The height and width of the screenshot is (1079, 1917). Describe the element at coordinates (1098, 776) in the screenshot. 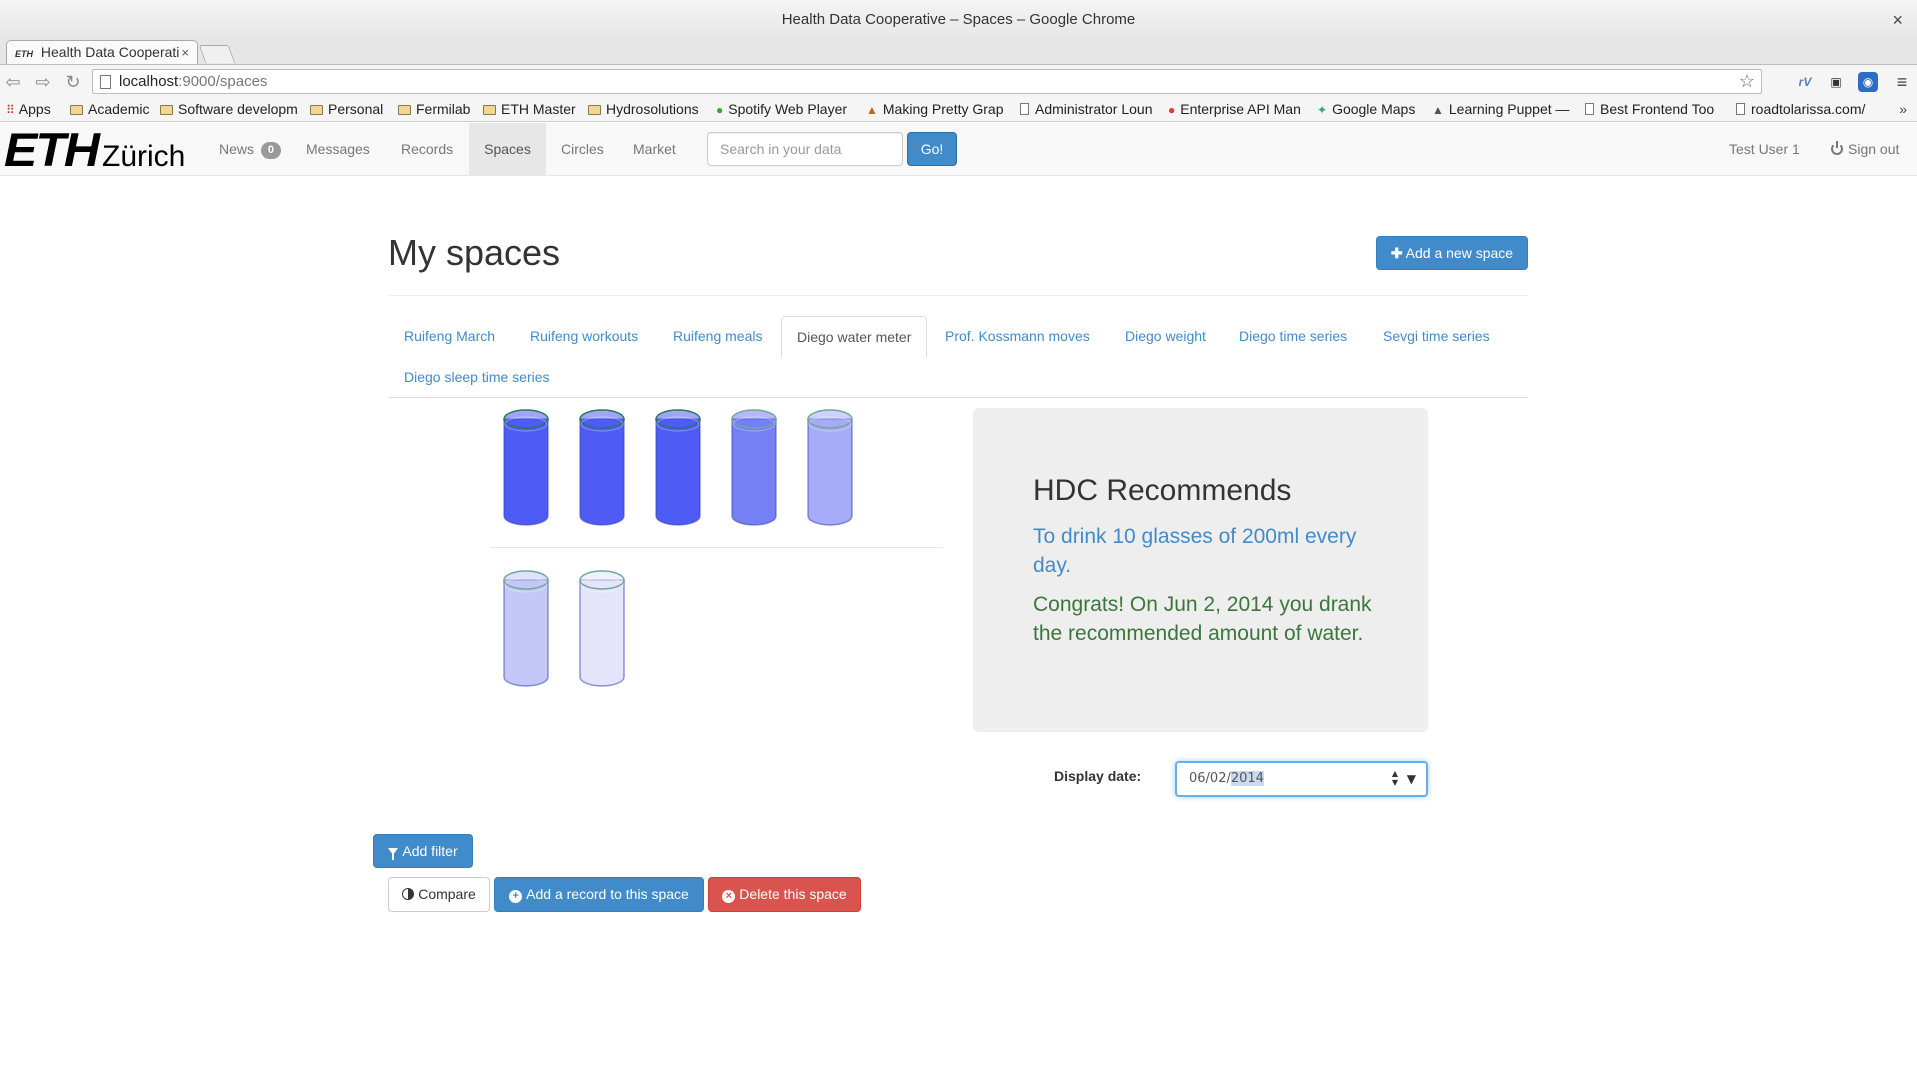

I see `display-date-label: Display date:` at that location.